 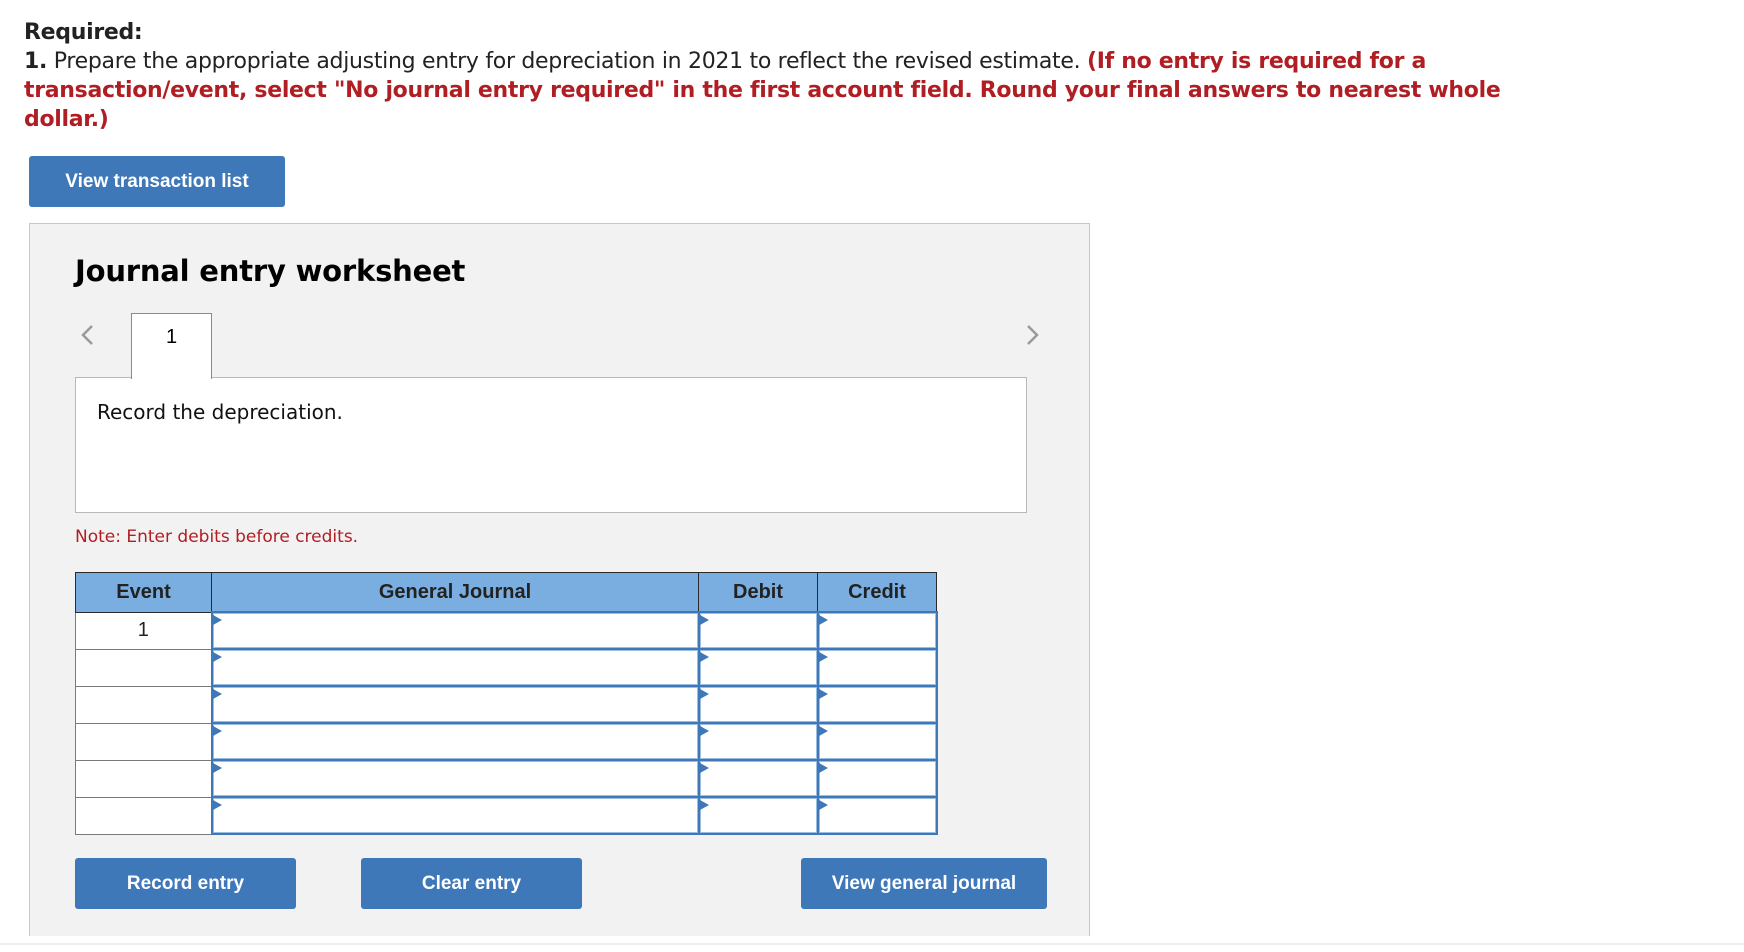 I want to click on transaction-description: Record the depreciation., so click(x=551, y=445).